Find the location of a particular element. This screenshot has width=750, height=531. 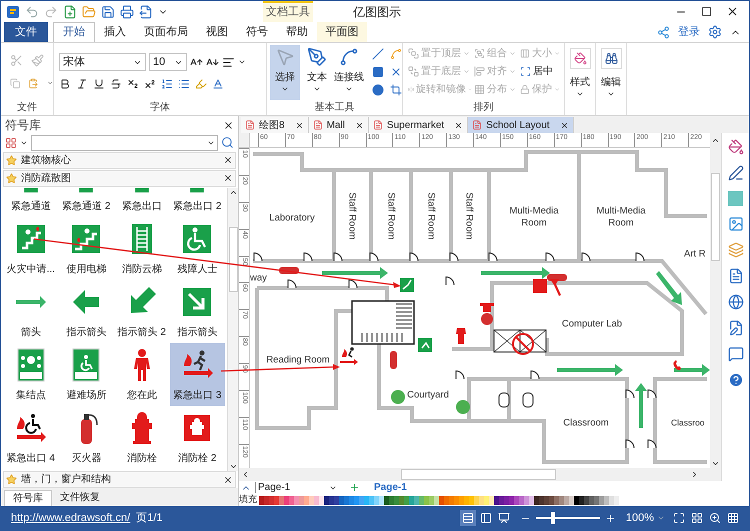

tool-button: 选择 is located at coordinates (285, 72).